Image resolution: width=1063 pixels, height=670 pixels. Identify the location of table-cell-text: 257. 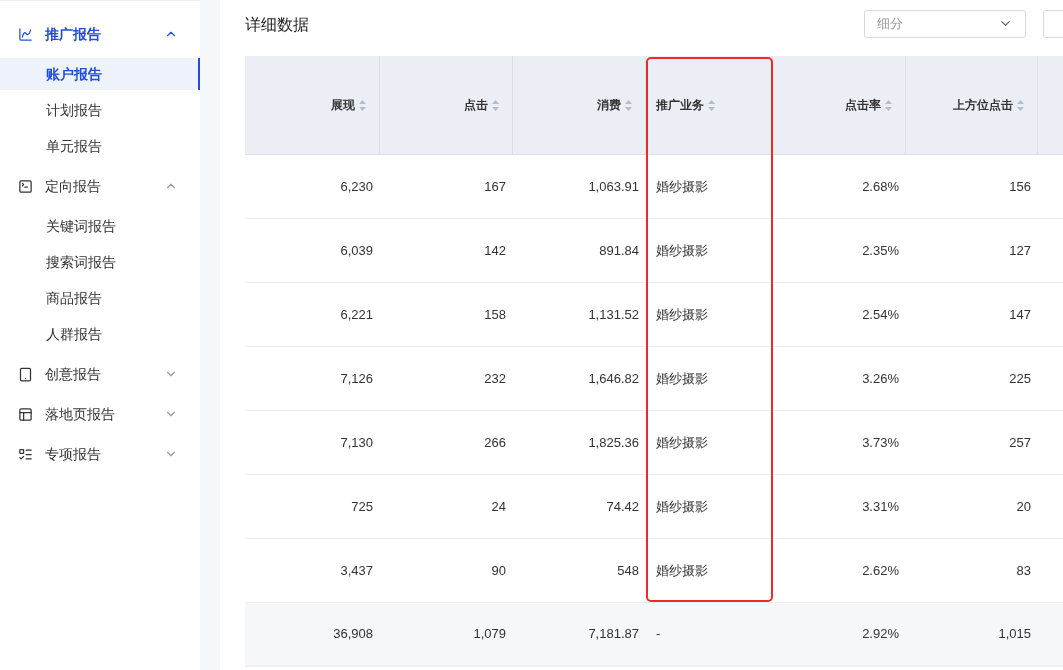
(1020, 442).